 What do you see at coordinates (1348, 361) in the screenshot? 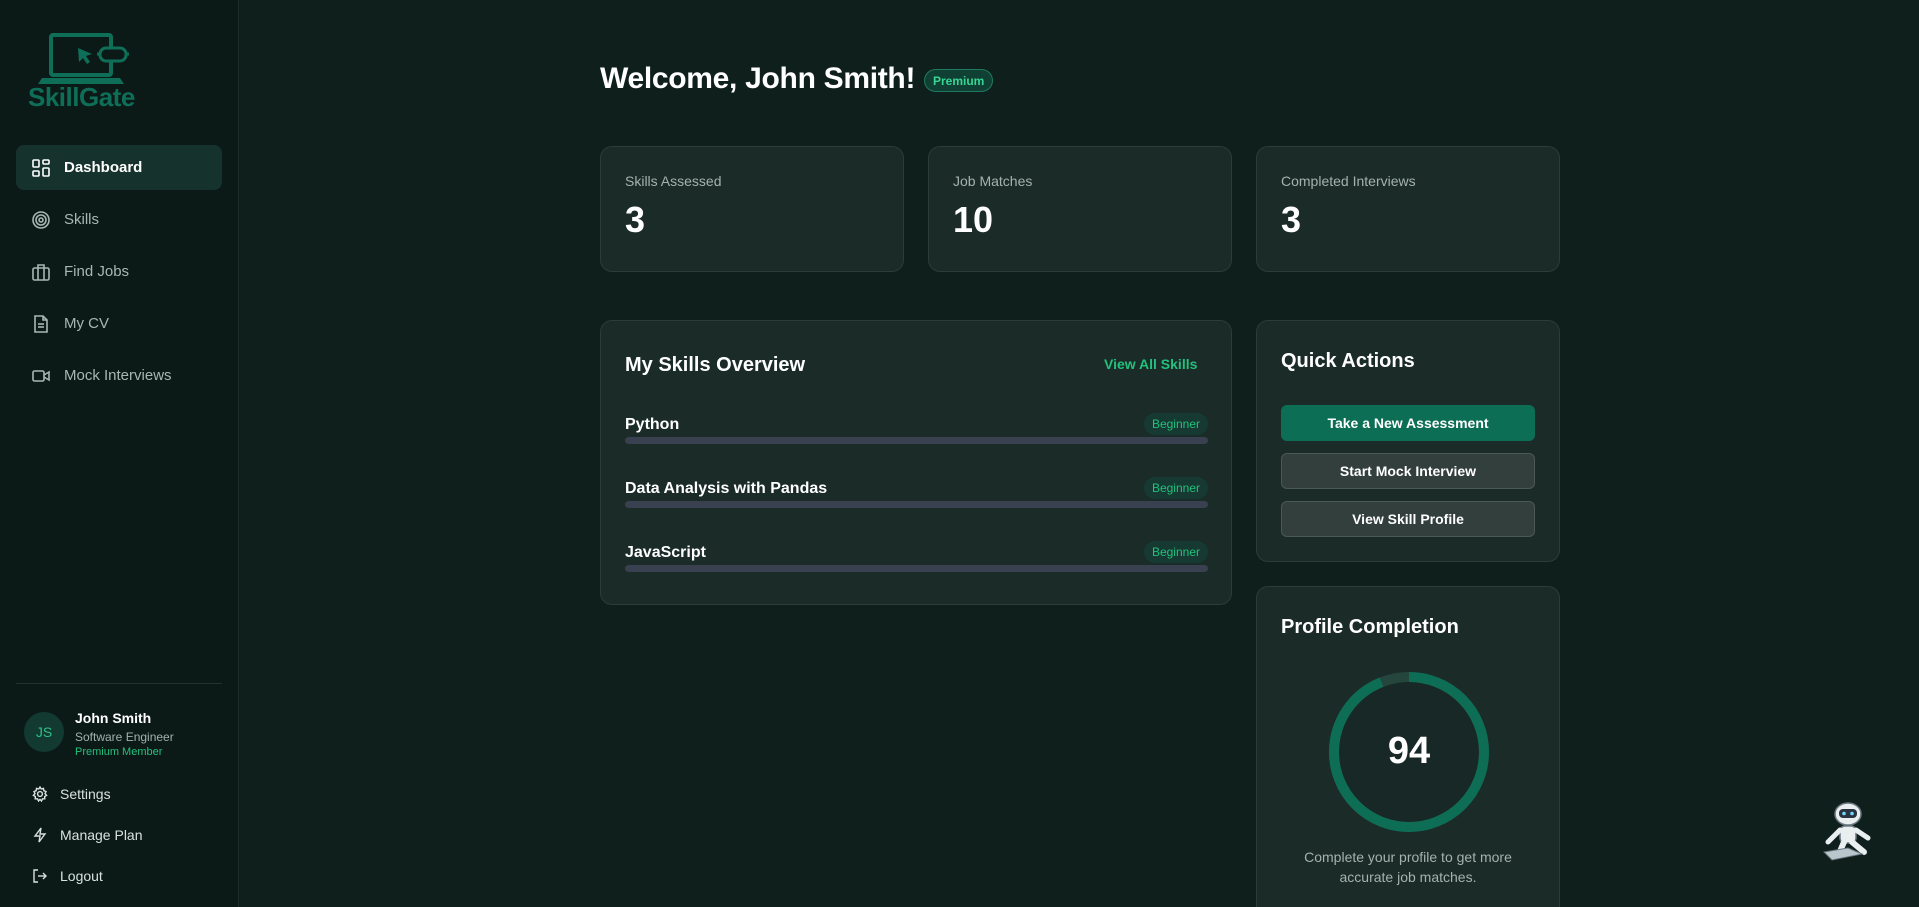
I see `quick-actions-title: Quick Actions` at bounding box center [1348, 361].